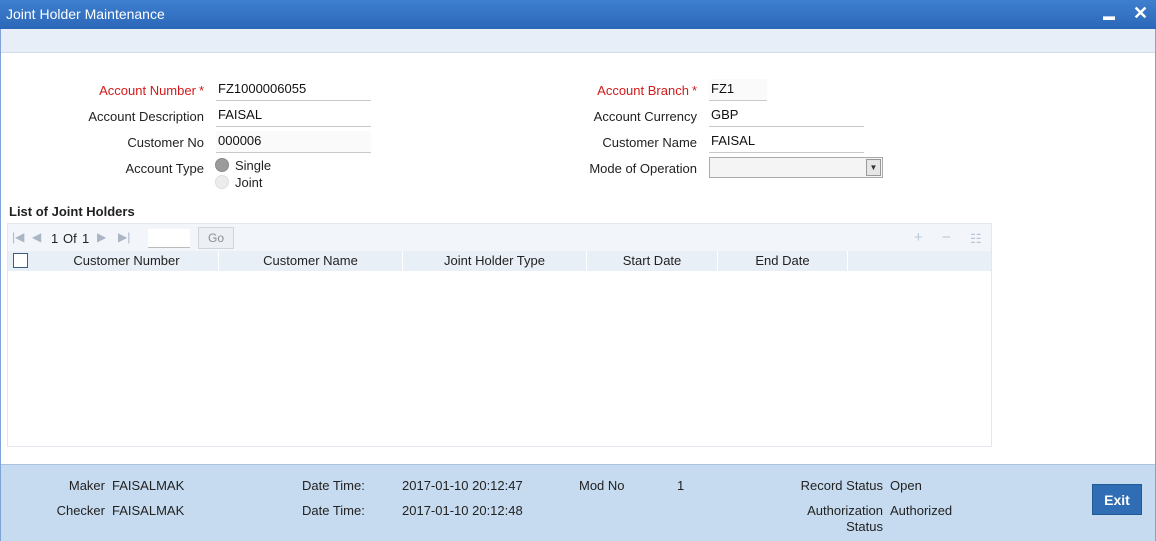 Image resolution: width=1156 pixels, height=541 pixels. What do you see at coordinates (738, 90) in the screenshot?
I see `account-branch-field: FZ1` at bounding box center [738, 90].